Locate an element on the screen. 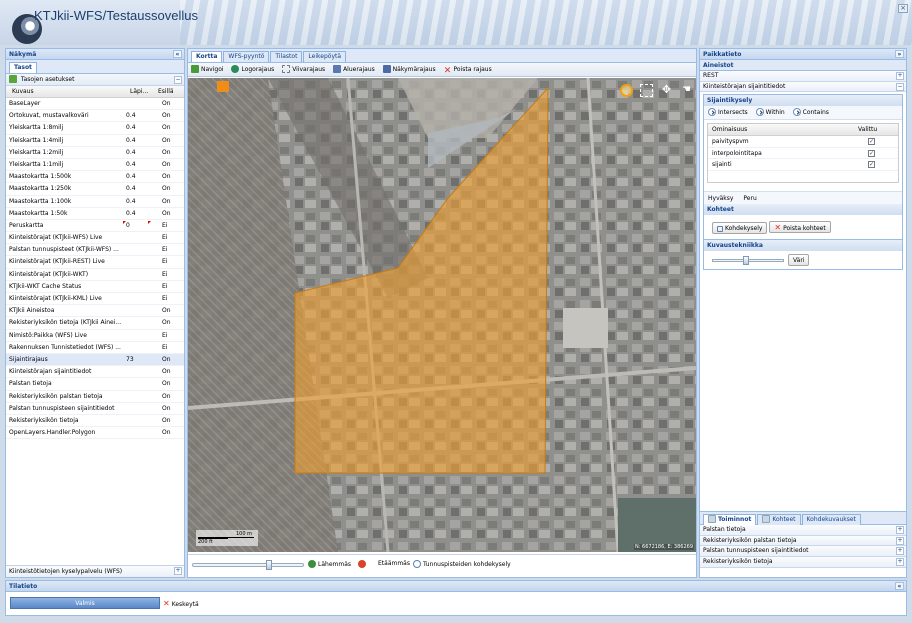 The height and width of the screenshot is (623, 912). tool-poista-rajaus: ✕ Poista rajaus is located at coordinates (468, 70).